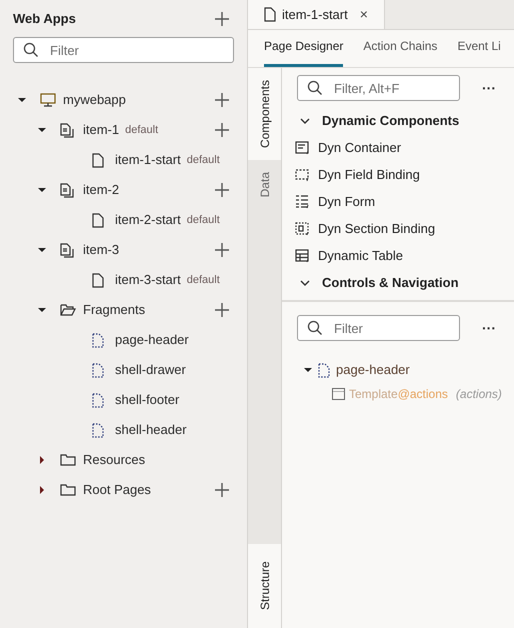 The image size is (514, 628). What do you see at coordinates (101, 250) in the screenshot?
I see `tree-item-label: item-3` at bounding box center [101, 250].